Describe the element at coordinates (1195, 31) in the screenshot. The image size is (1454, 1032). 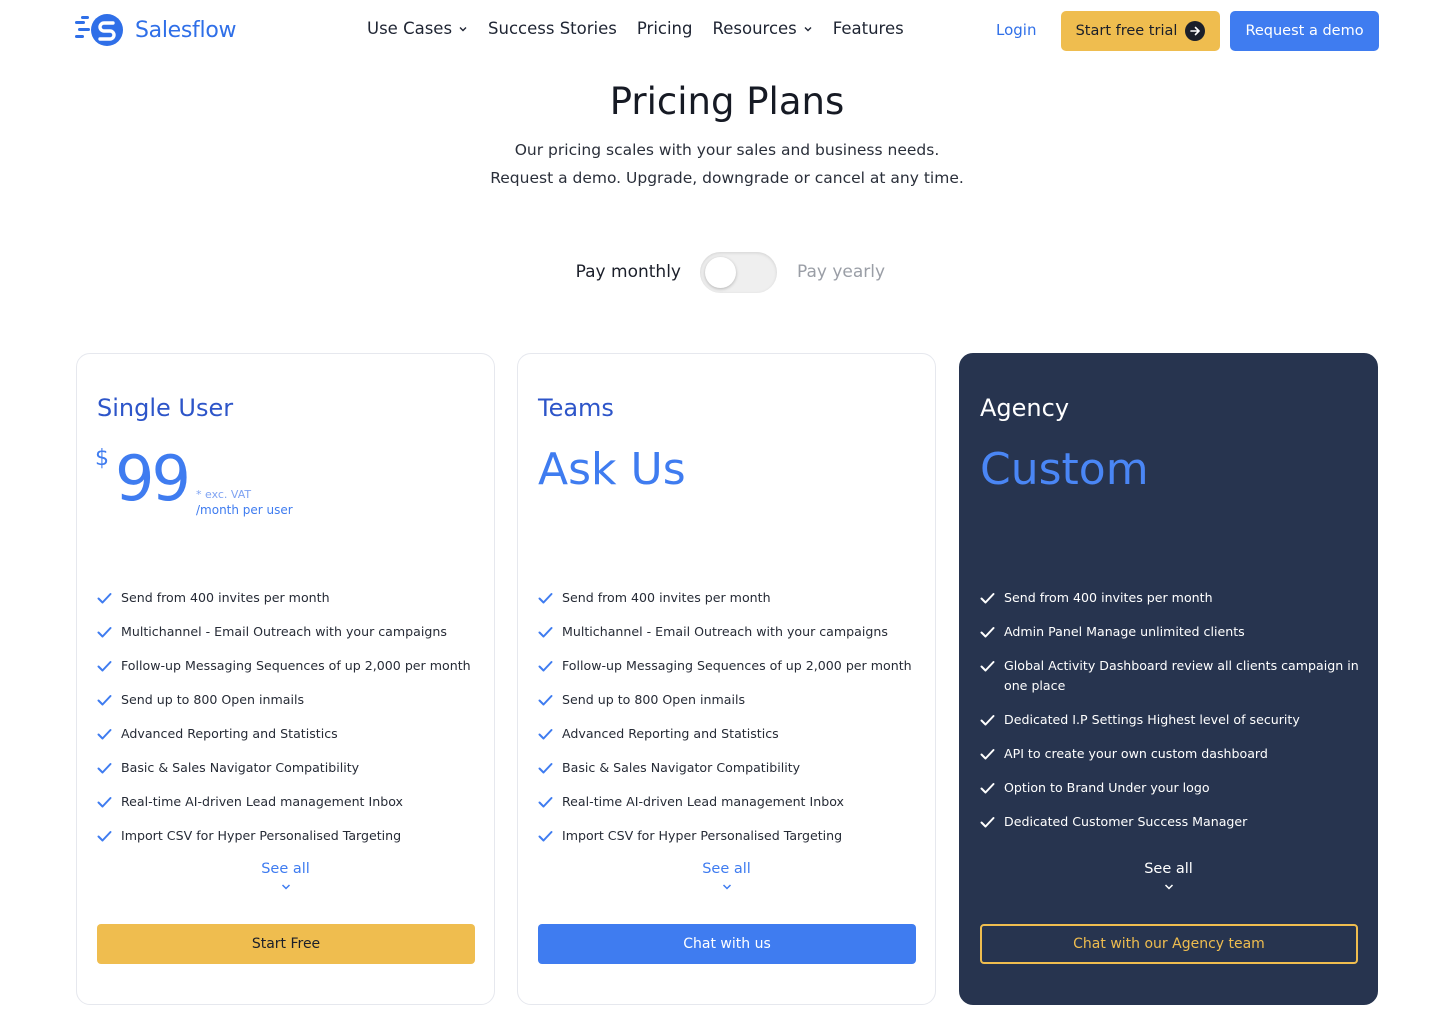
I see `arrow-right-icon` at that location.